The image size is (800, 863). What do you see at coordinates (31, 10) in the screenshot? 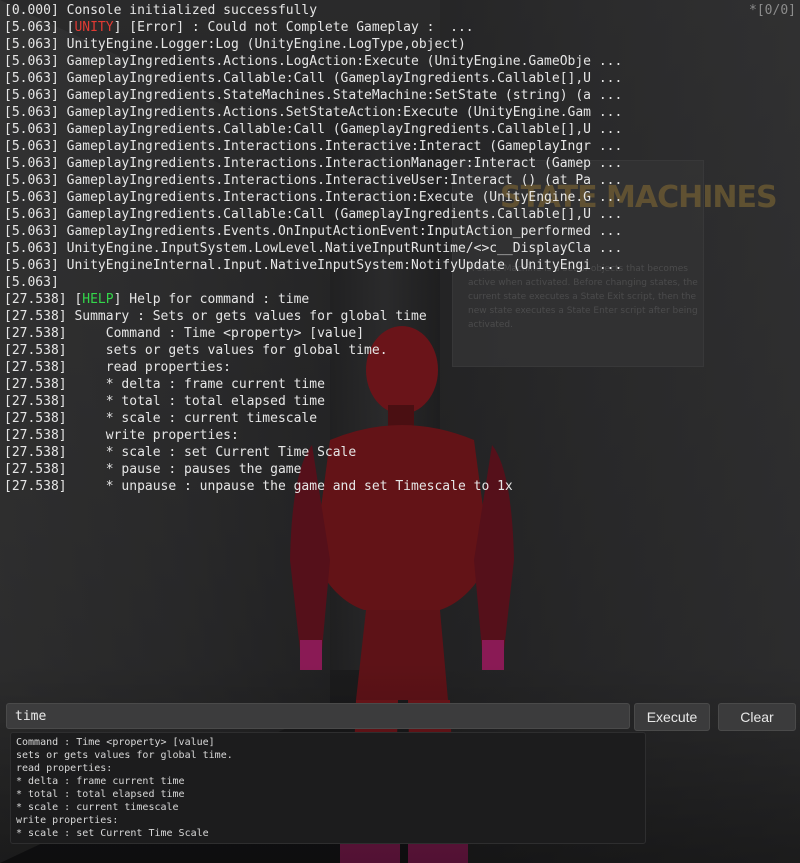
I see `log-timestamp: [0.000]` at bounding box center [31, 10].